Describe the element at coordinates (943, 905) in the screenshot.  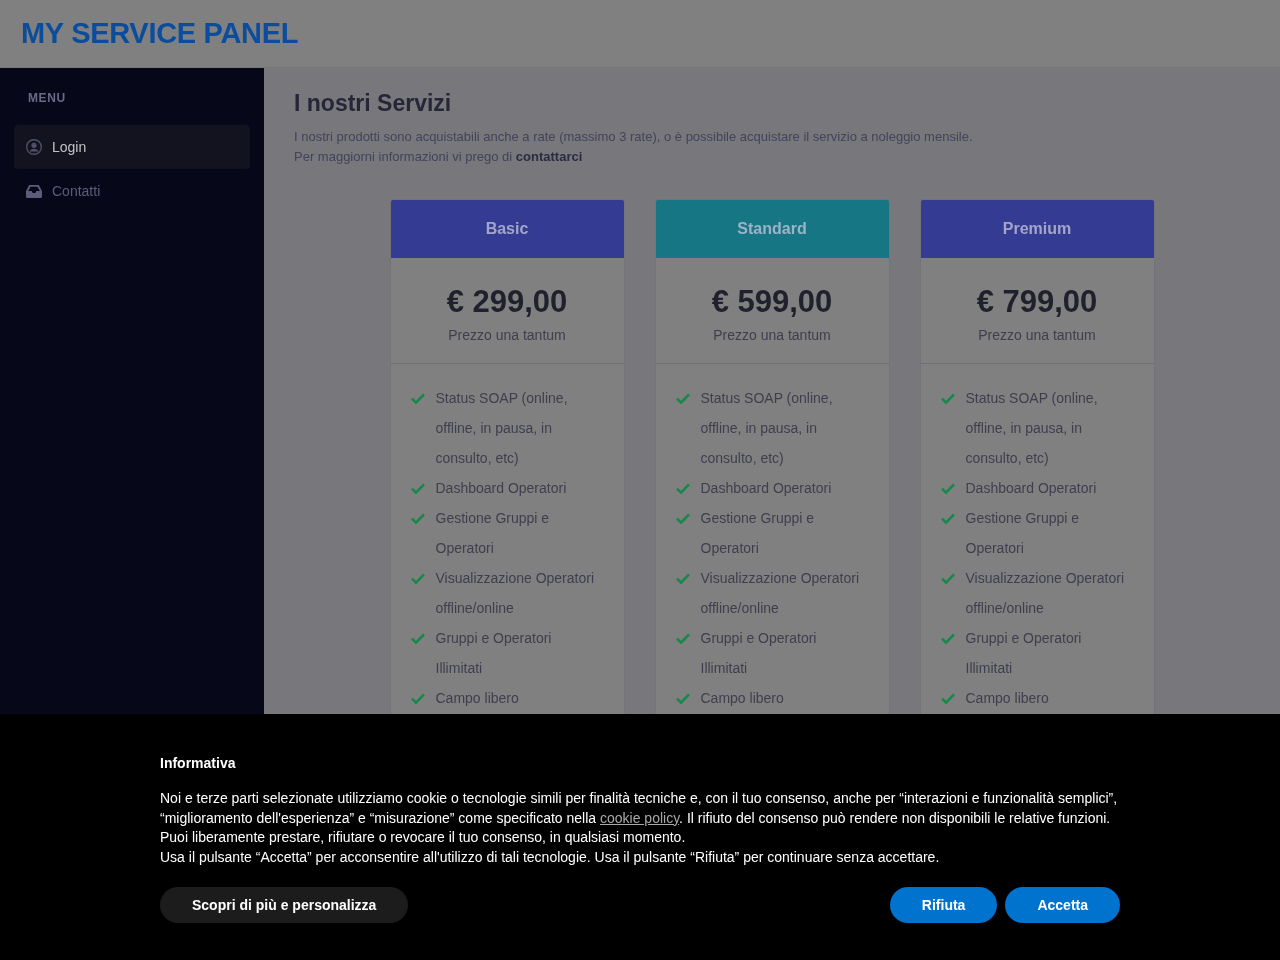
I see `primary-button: Rifiuta` at that location.